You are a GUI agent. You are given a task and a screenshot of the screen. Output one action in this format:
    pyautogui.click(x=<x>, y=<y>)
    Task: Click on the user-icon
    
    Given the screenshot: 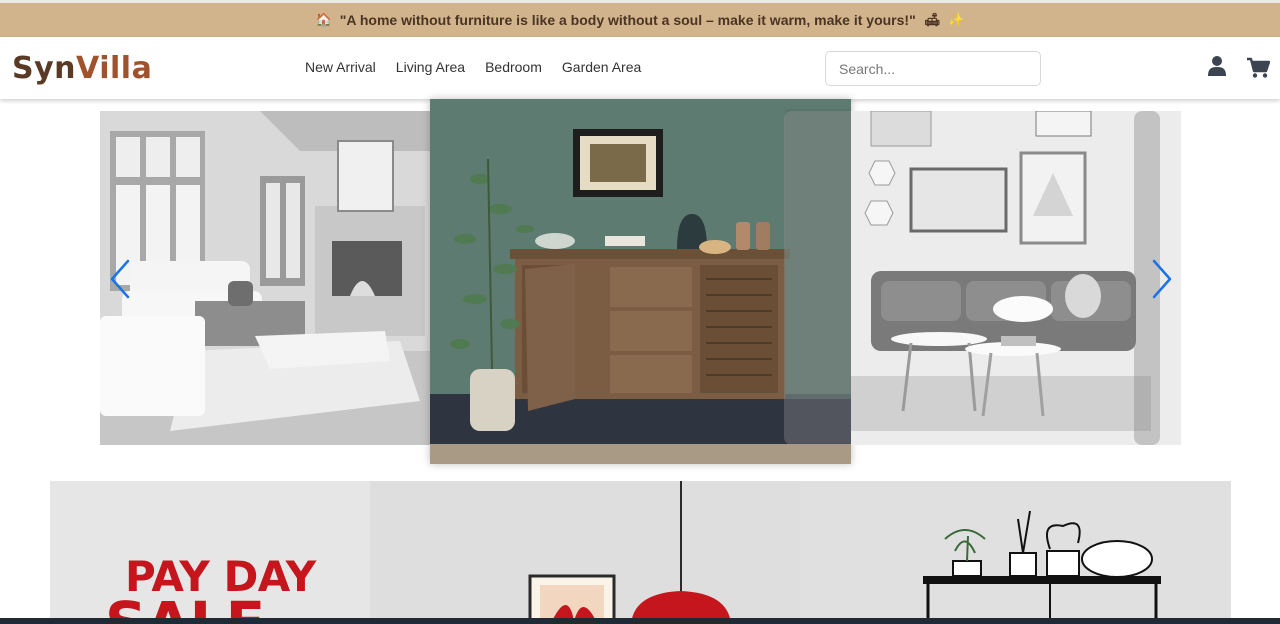 What is the action you would take?
    pyautogui.click(x=1217, y=66)
    